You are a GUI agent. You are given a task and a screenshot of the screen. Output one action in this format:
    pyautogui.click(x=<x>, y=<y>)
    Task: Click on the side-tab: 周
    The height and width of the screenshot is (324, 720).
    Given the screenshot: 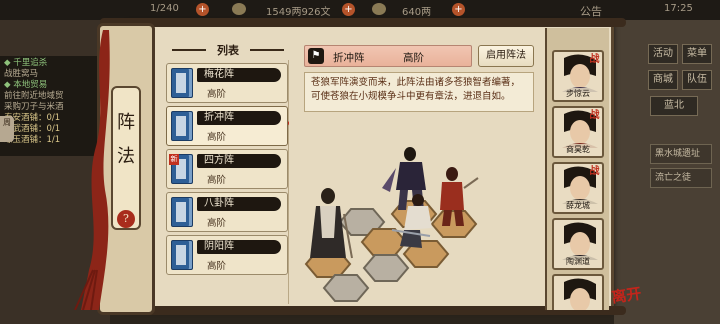 What is the action you would take?
    pyautogui.click(x=7, y=129)
    